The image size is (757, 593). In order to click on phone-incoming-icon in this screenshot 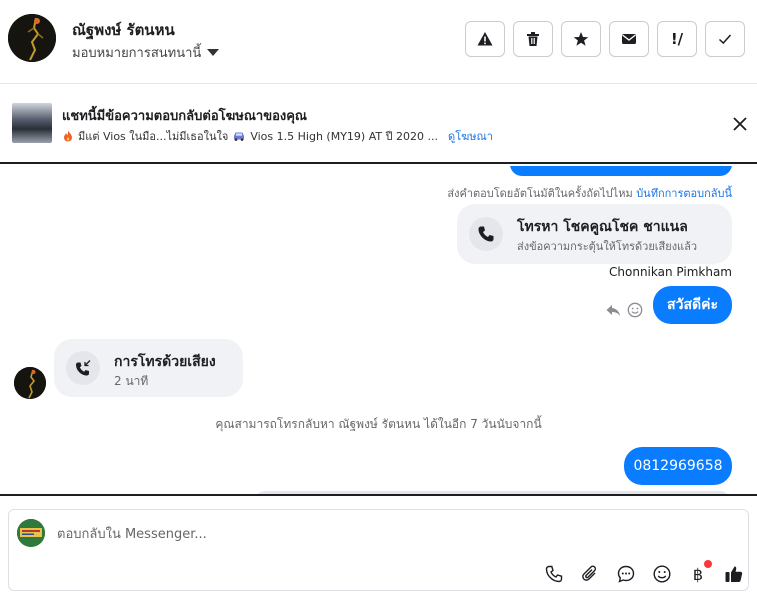, I will do `click(83, 368)`.